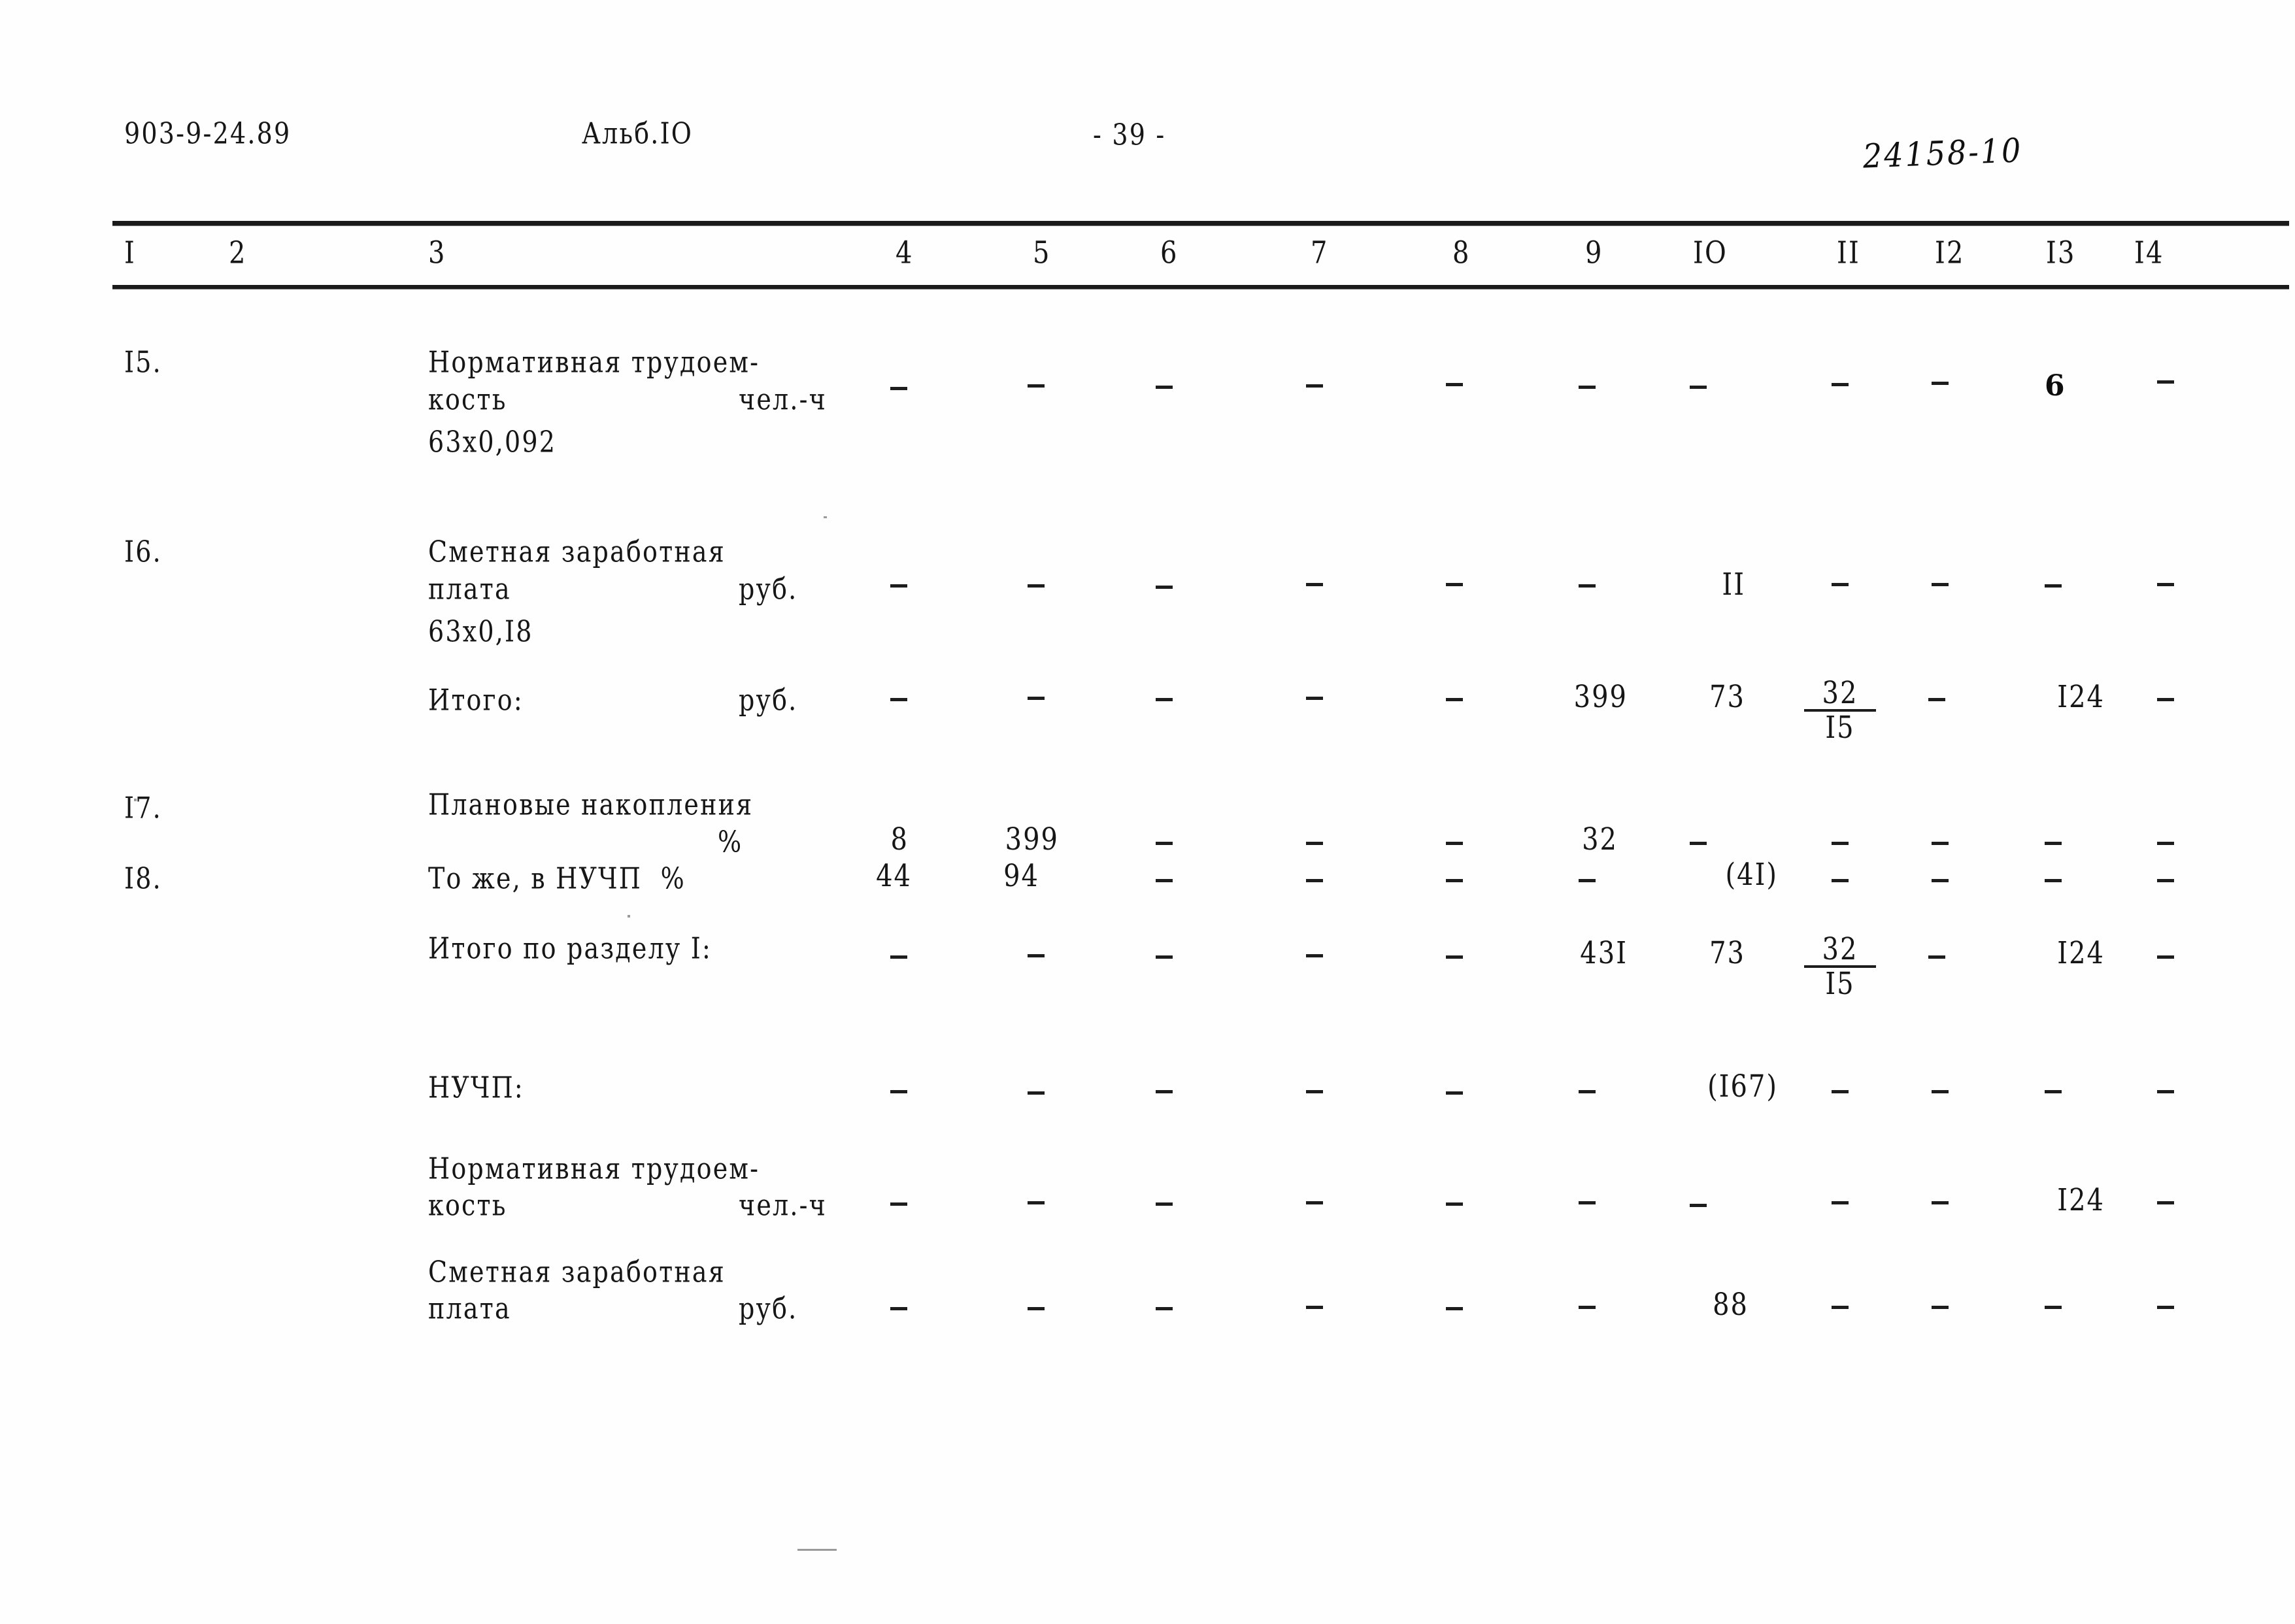 The width and height of the screenshot is (2295, 1624). I want to click on fraction-denominator: I5, so click(1840, 728).